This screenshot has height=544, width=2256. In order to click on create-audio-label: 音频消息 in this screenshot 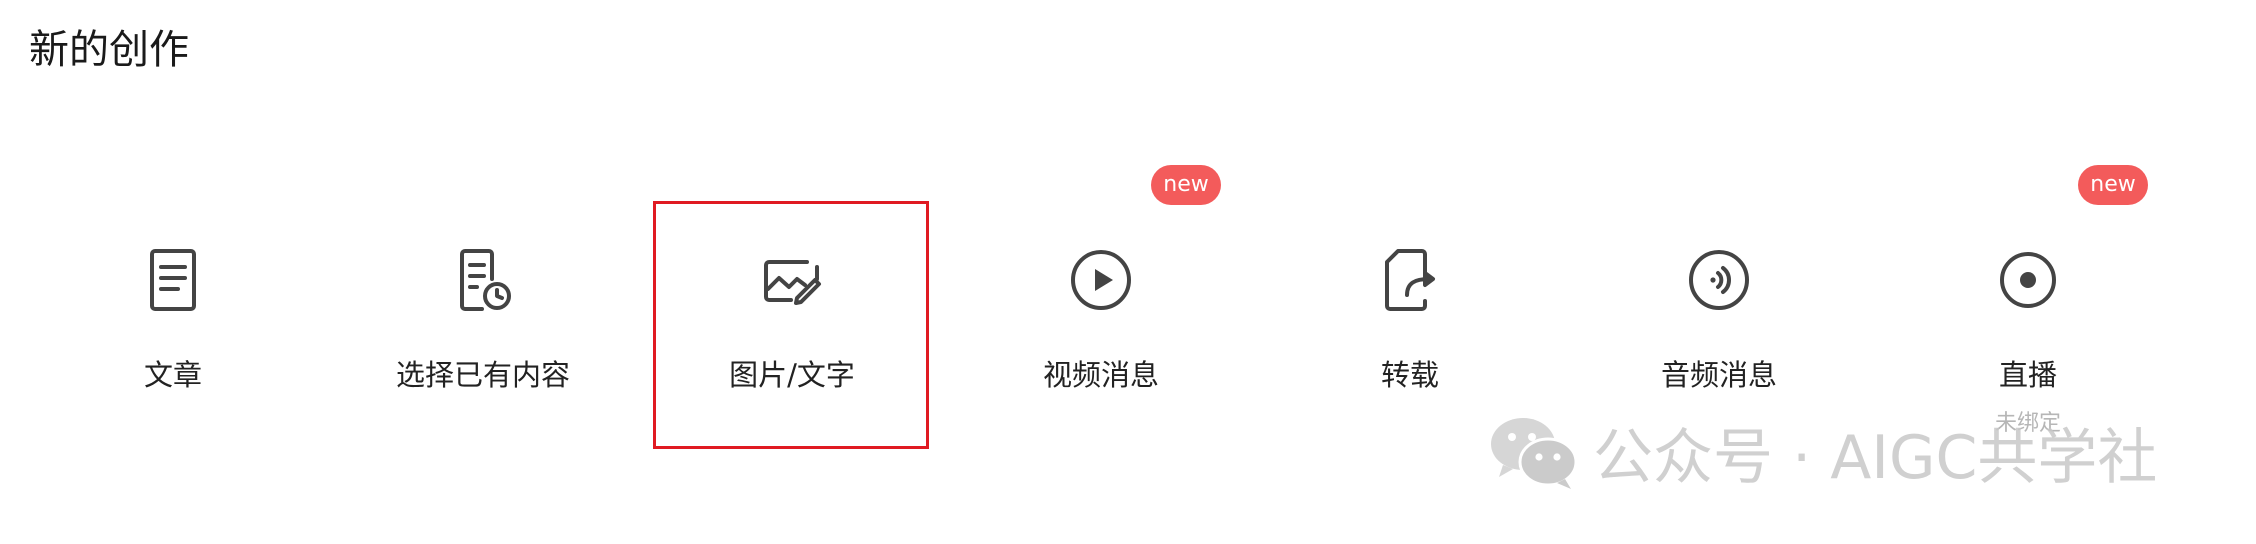, I will do `click(1718, 375)`.